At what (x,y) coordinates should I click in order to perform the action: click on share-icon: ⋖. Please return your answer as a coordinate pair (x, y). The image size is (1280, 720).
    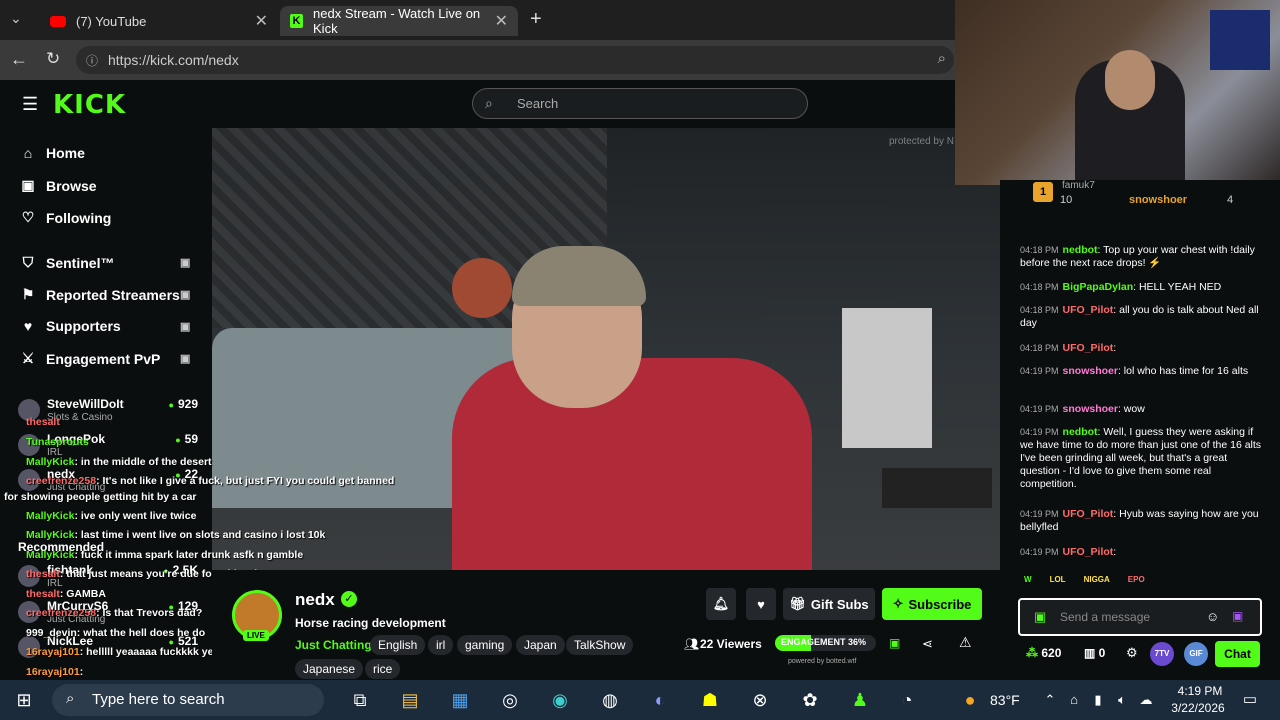
    Looking at the image, I should click on (927, 644).